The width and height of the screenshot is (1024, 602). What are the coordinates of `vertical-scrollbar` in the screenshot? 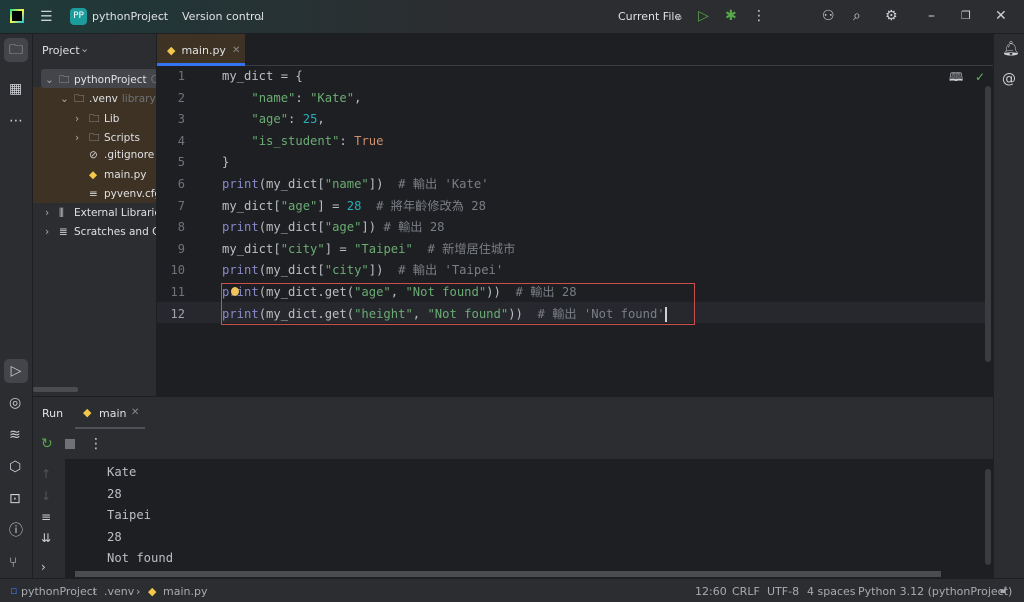 It's located at (988, 224).